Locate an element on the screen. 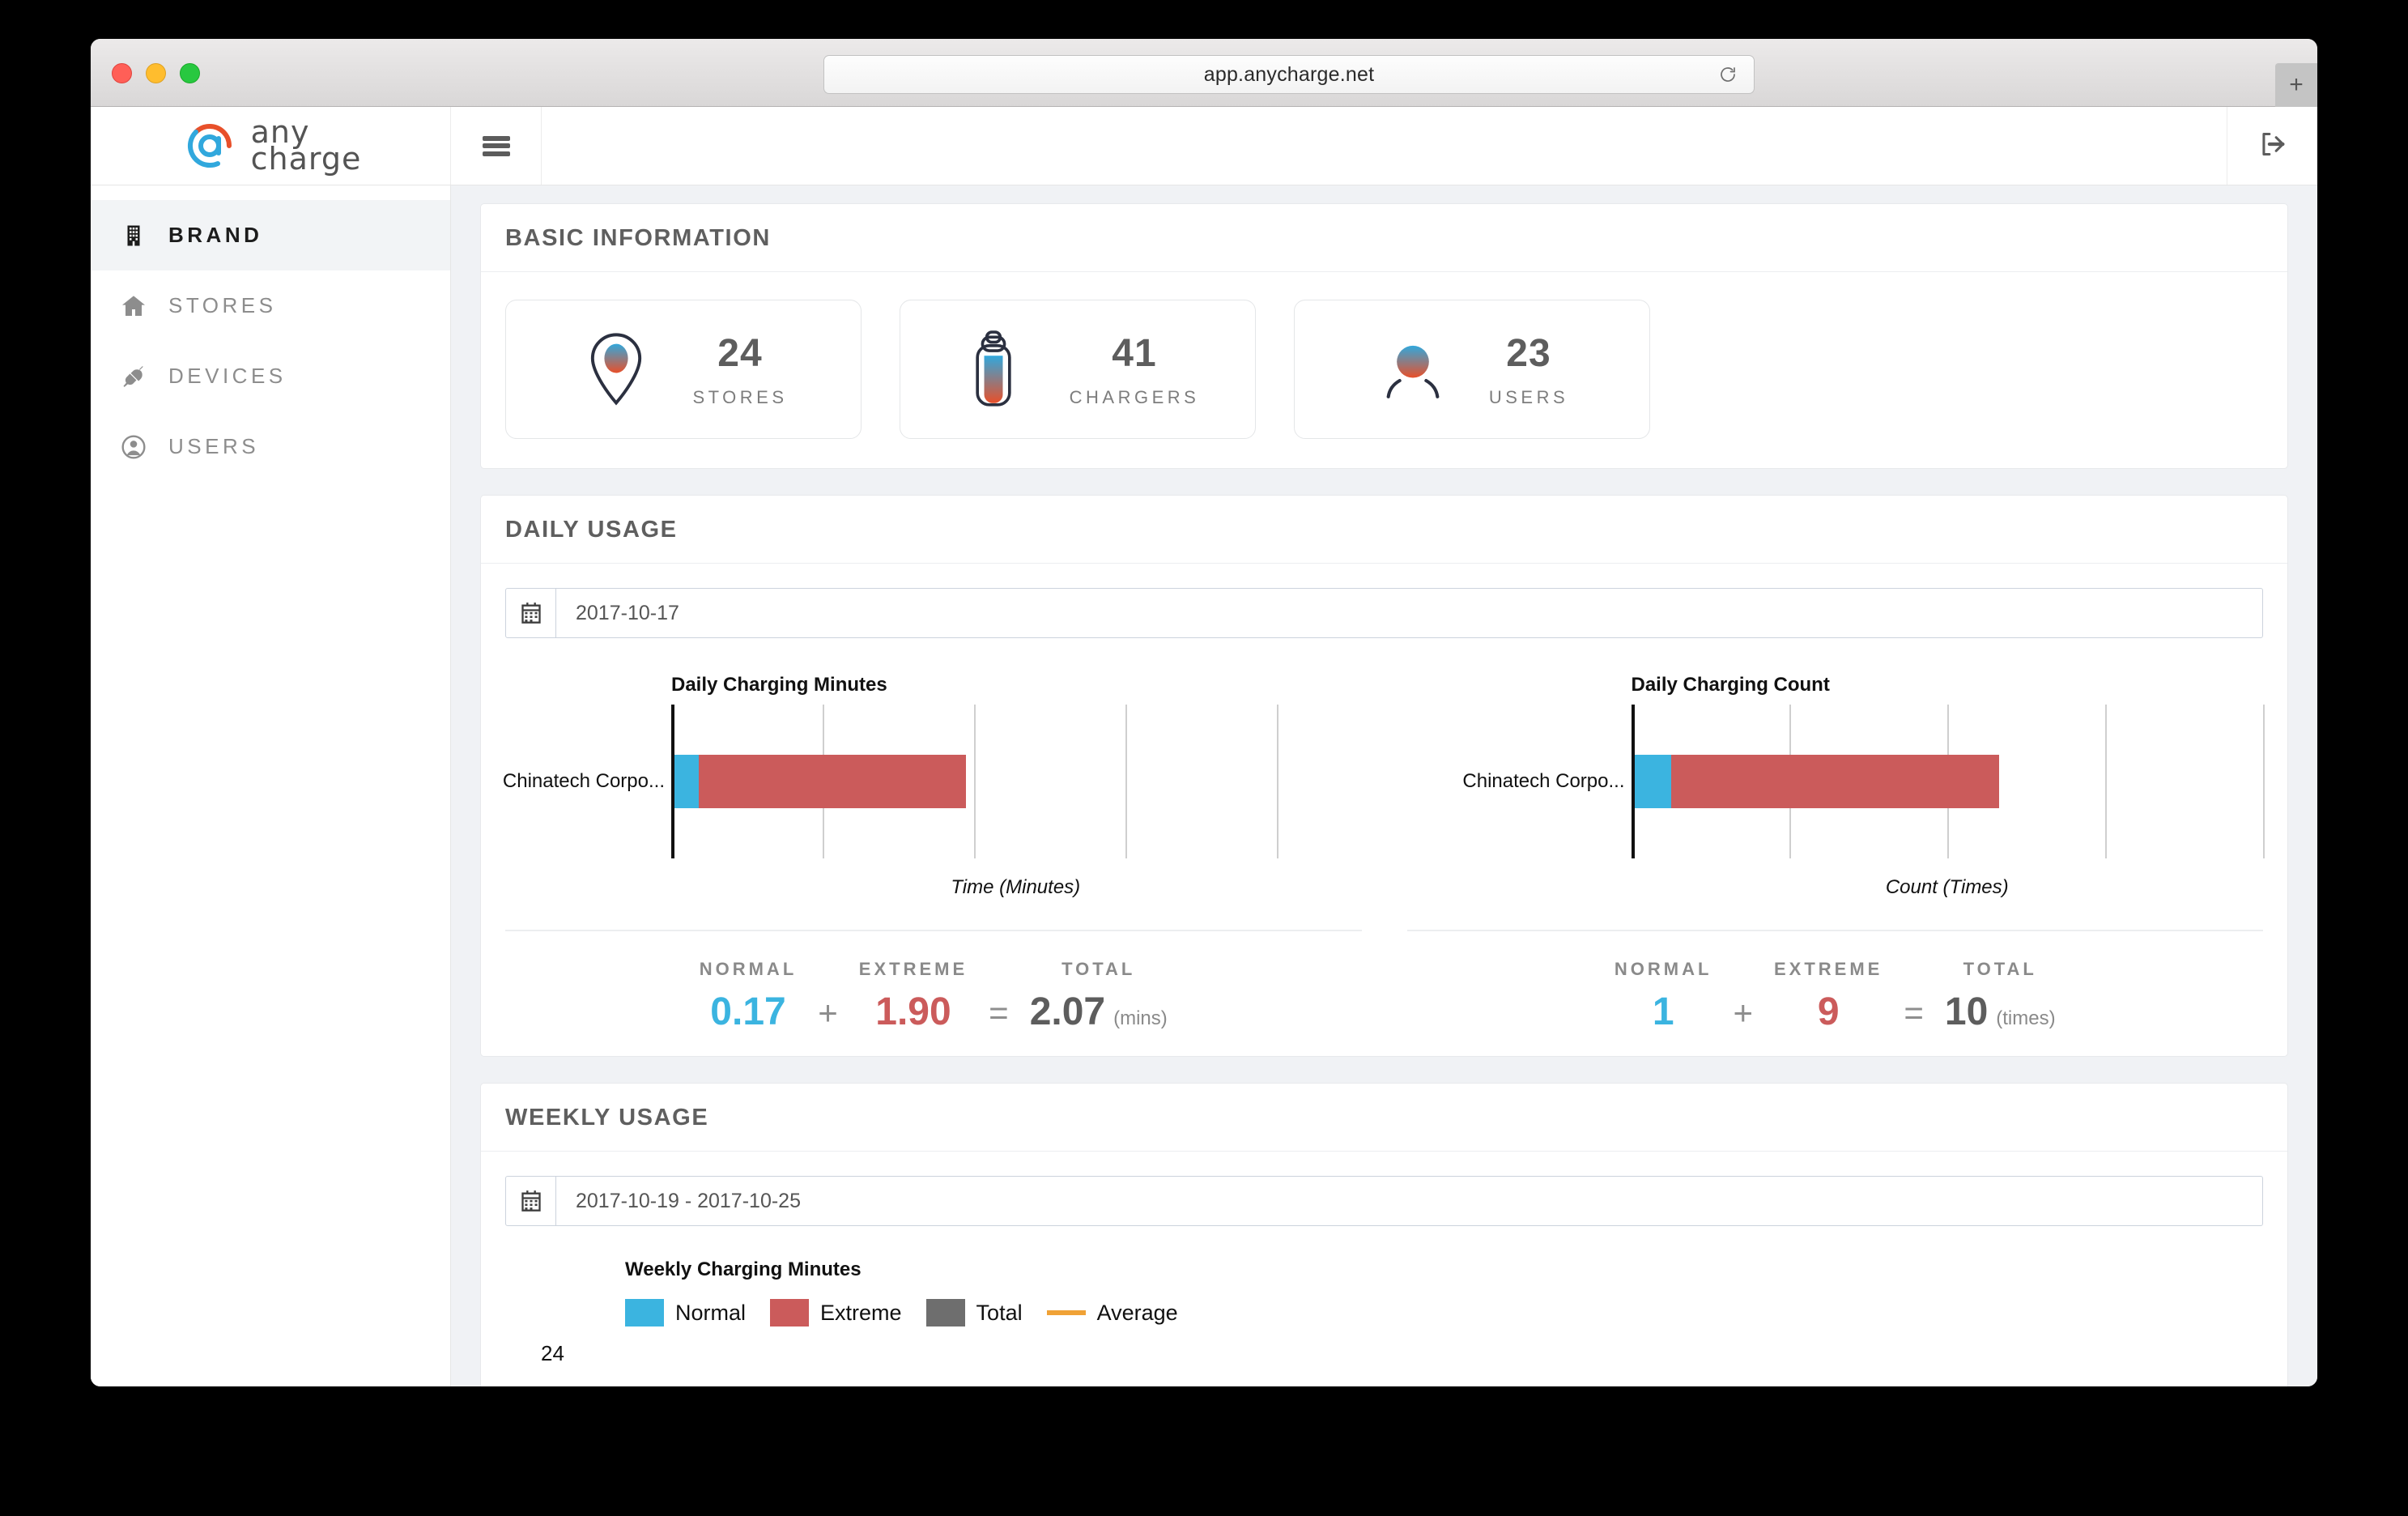 The height and width of the screenshot is (1516, 2408). sidebar: BRAND STORES DEVICES USERS is located at coordinates (271, 785).